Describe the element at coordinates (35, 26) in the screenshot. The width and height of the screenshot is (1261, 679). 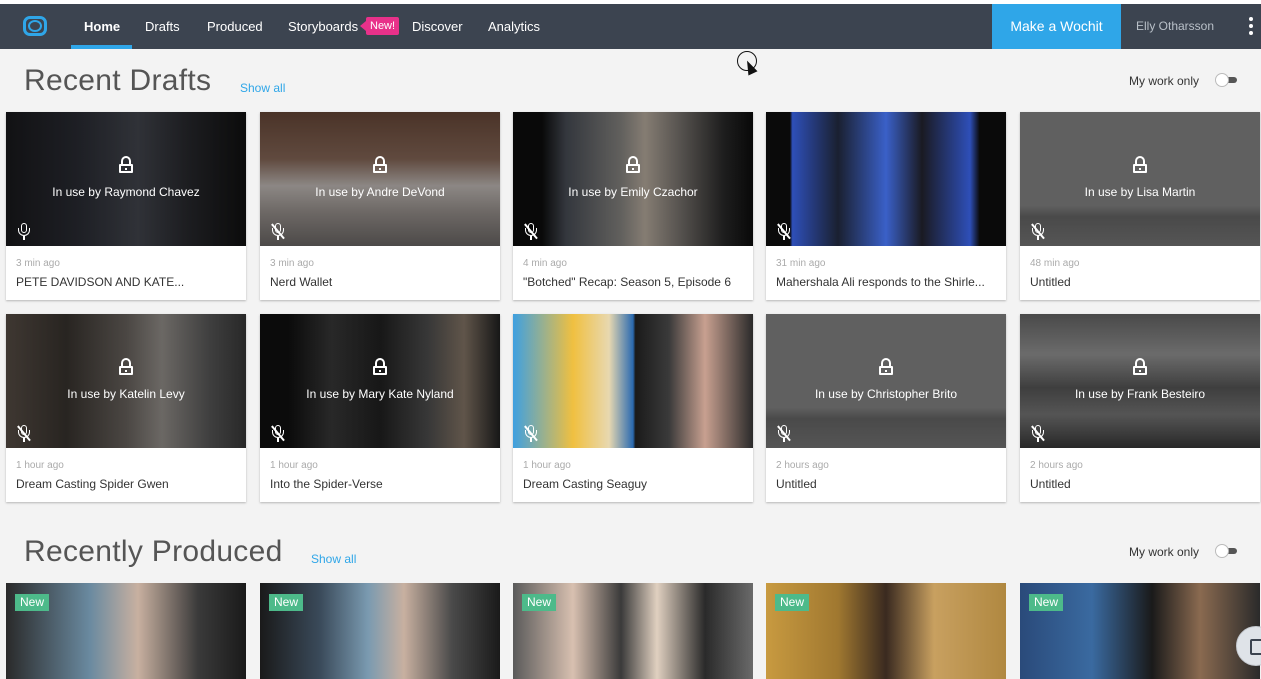
I see `wochit-logo-icon` at that location.